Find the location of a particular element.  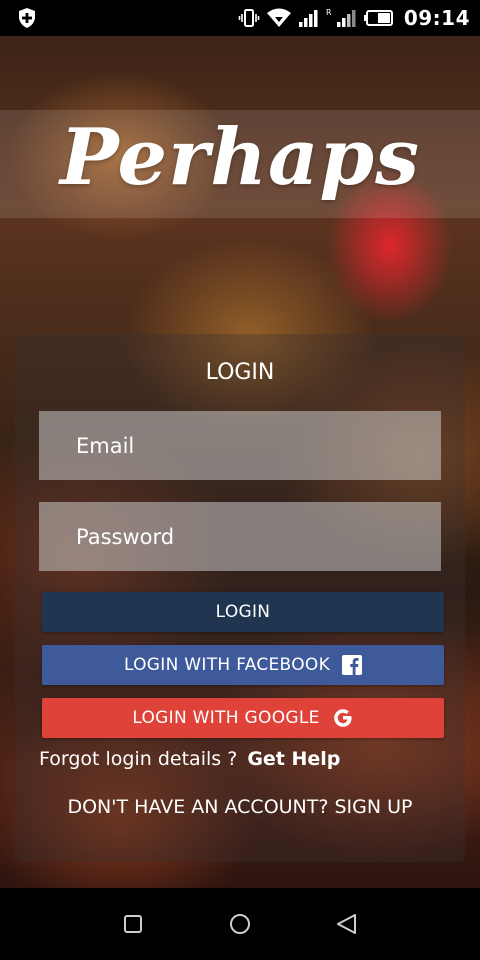

login-button: LOGIN is located at coordinates (243, 612).